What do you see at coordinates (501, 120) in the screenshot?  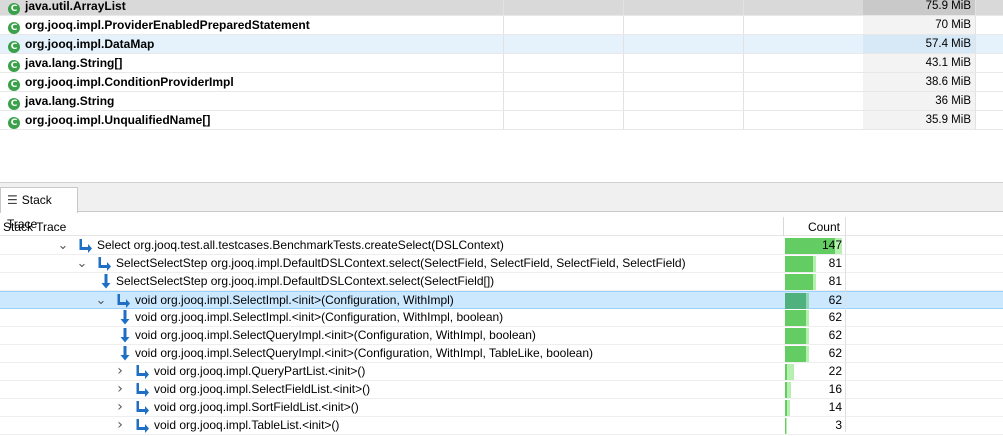 I see `class-table-row: Corg.jooq.impl.UnqualifiedName[] 35.9 MiB` at bounding box center [501, 120].